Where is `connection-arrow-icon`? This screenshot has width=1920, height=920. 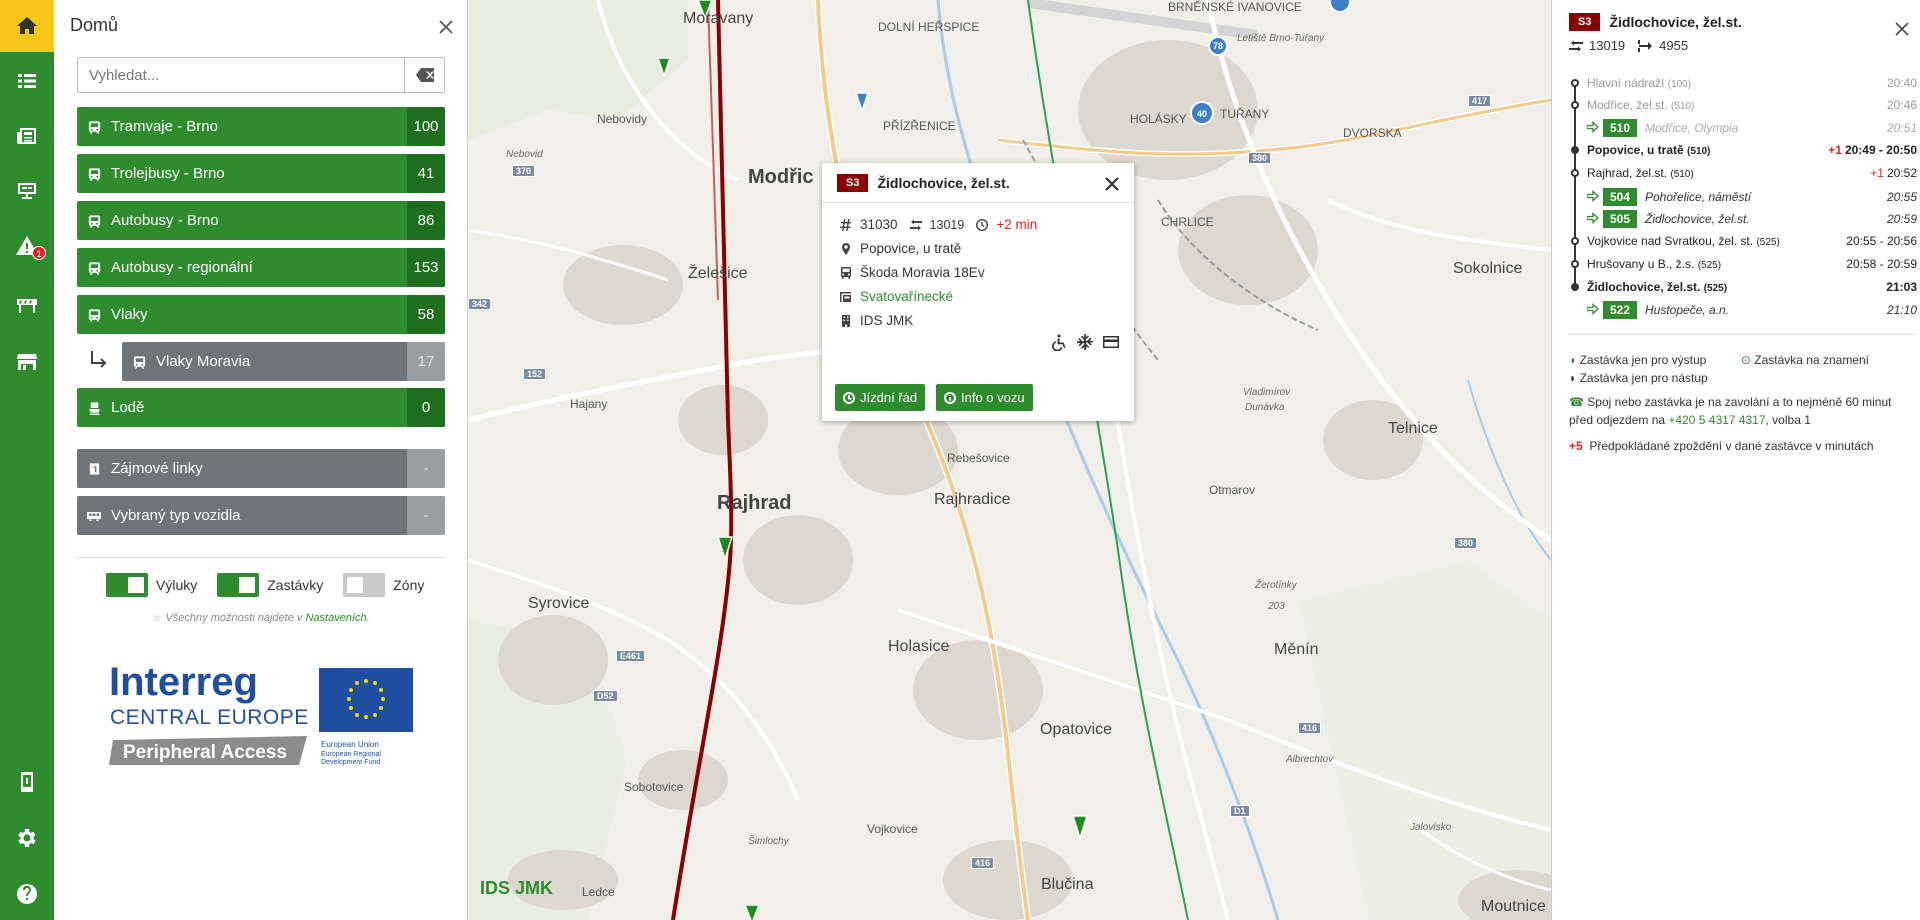
connection-arrow-icon is located at coordinates (1593, 196).